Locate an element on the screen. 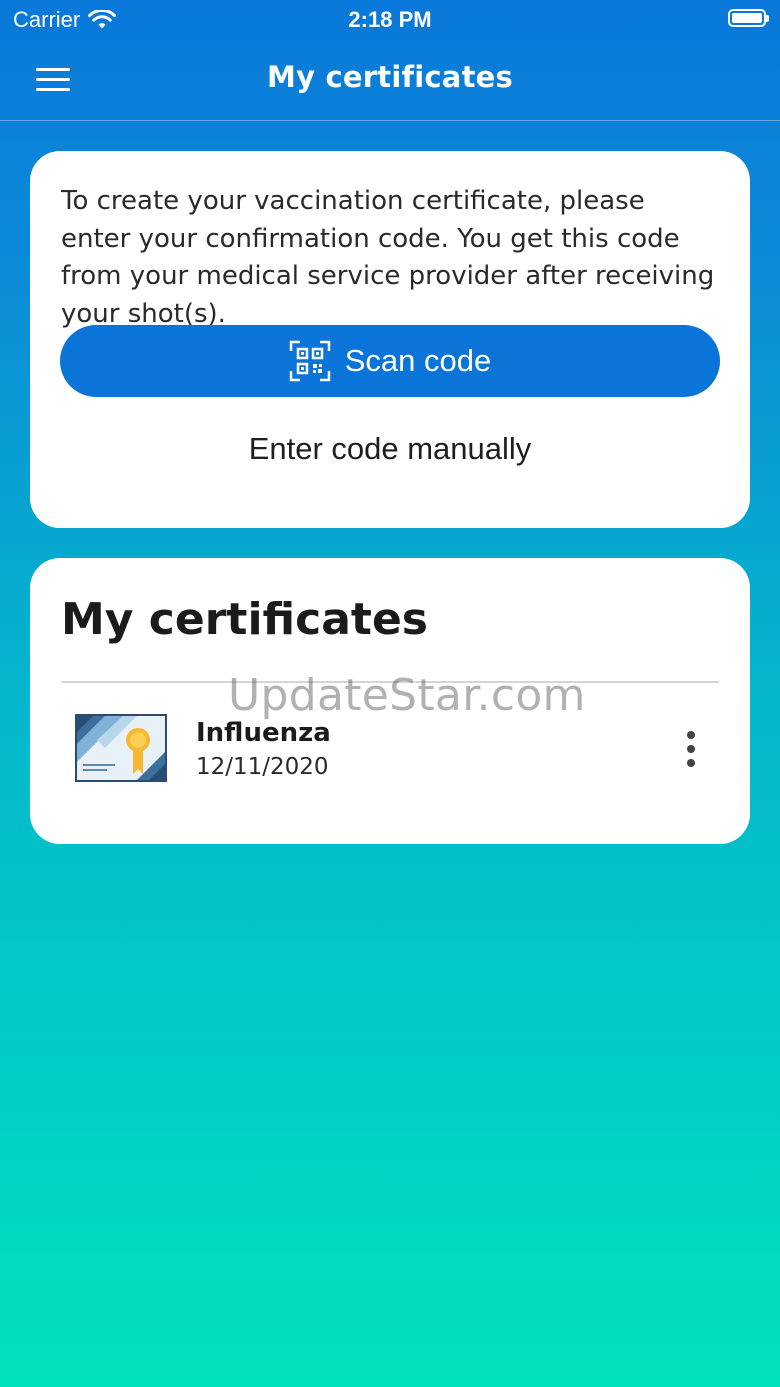  battery-icon is located at coordinates (748, 18).